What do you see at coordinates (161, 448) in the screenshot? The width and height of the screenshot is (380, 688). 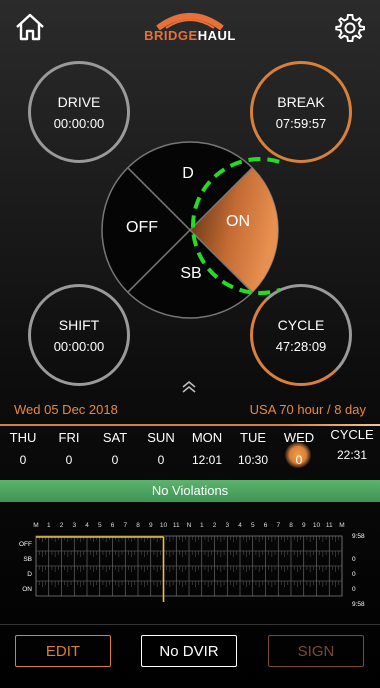 I see `day-sun: SUN 0` at bounding box center [161, 448].